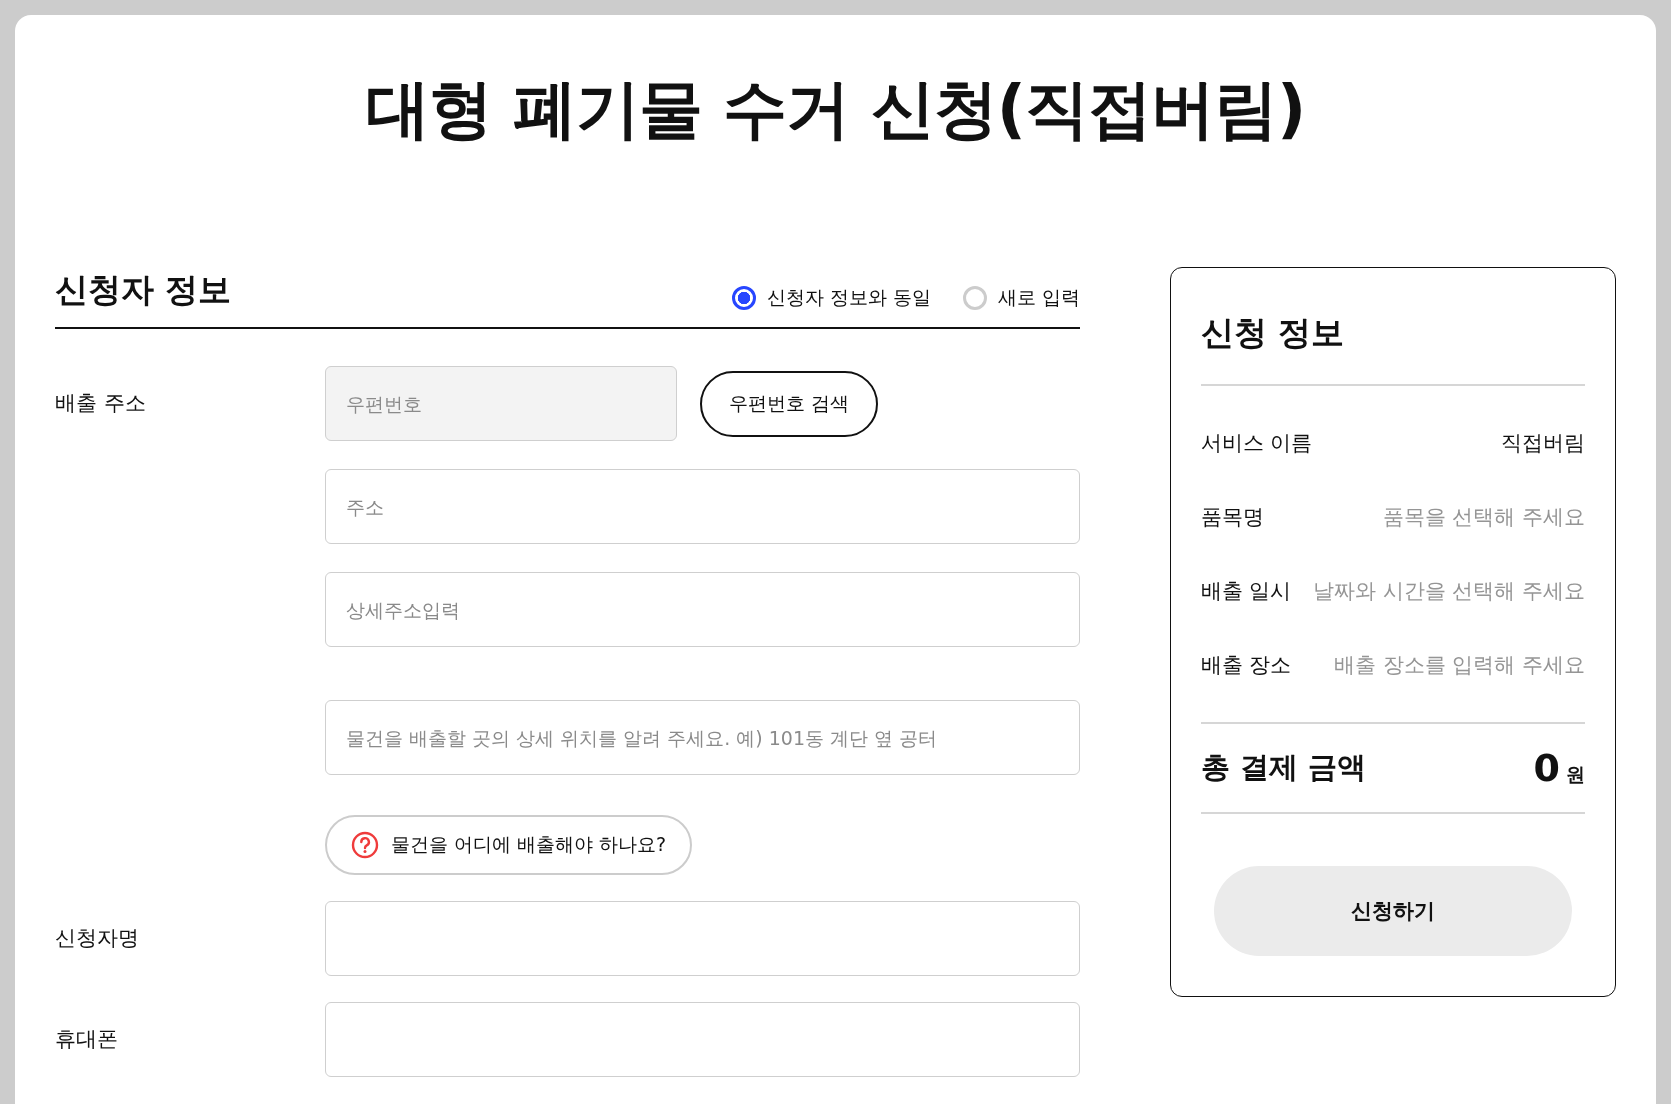  What do you see at coordinates (848, 297) in the screenshot?
I see `radio-label: 신청자 정보와 동일` at bounding box center [848, 297].